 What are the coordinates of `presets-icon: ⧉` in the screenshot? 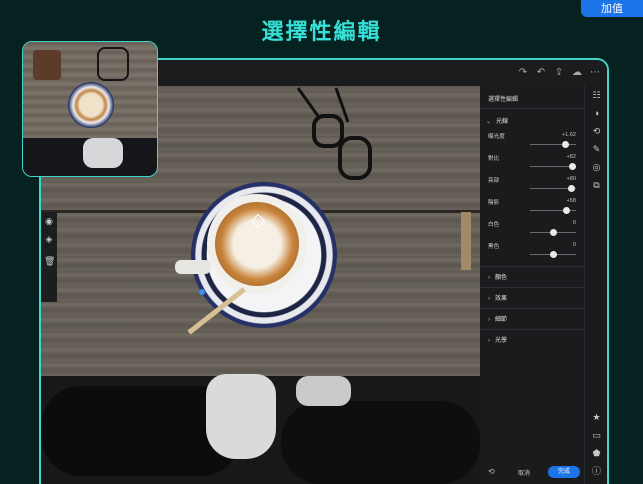 It's located at (596, 185).